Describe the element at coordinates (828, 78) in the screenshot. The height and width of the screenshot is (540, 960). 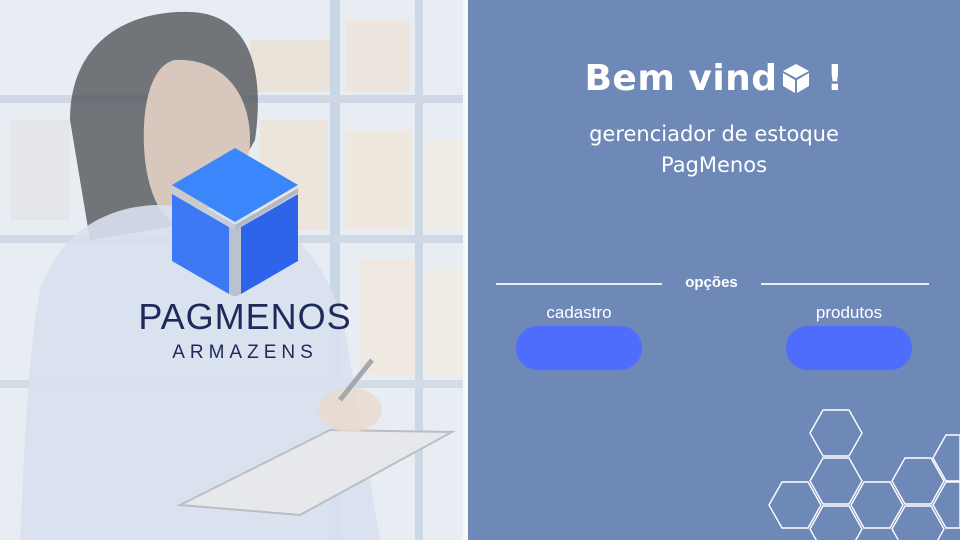
I see `welcome-exclamation: !` at that location.